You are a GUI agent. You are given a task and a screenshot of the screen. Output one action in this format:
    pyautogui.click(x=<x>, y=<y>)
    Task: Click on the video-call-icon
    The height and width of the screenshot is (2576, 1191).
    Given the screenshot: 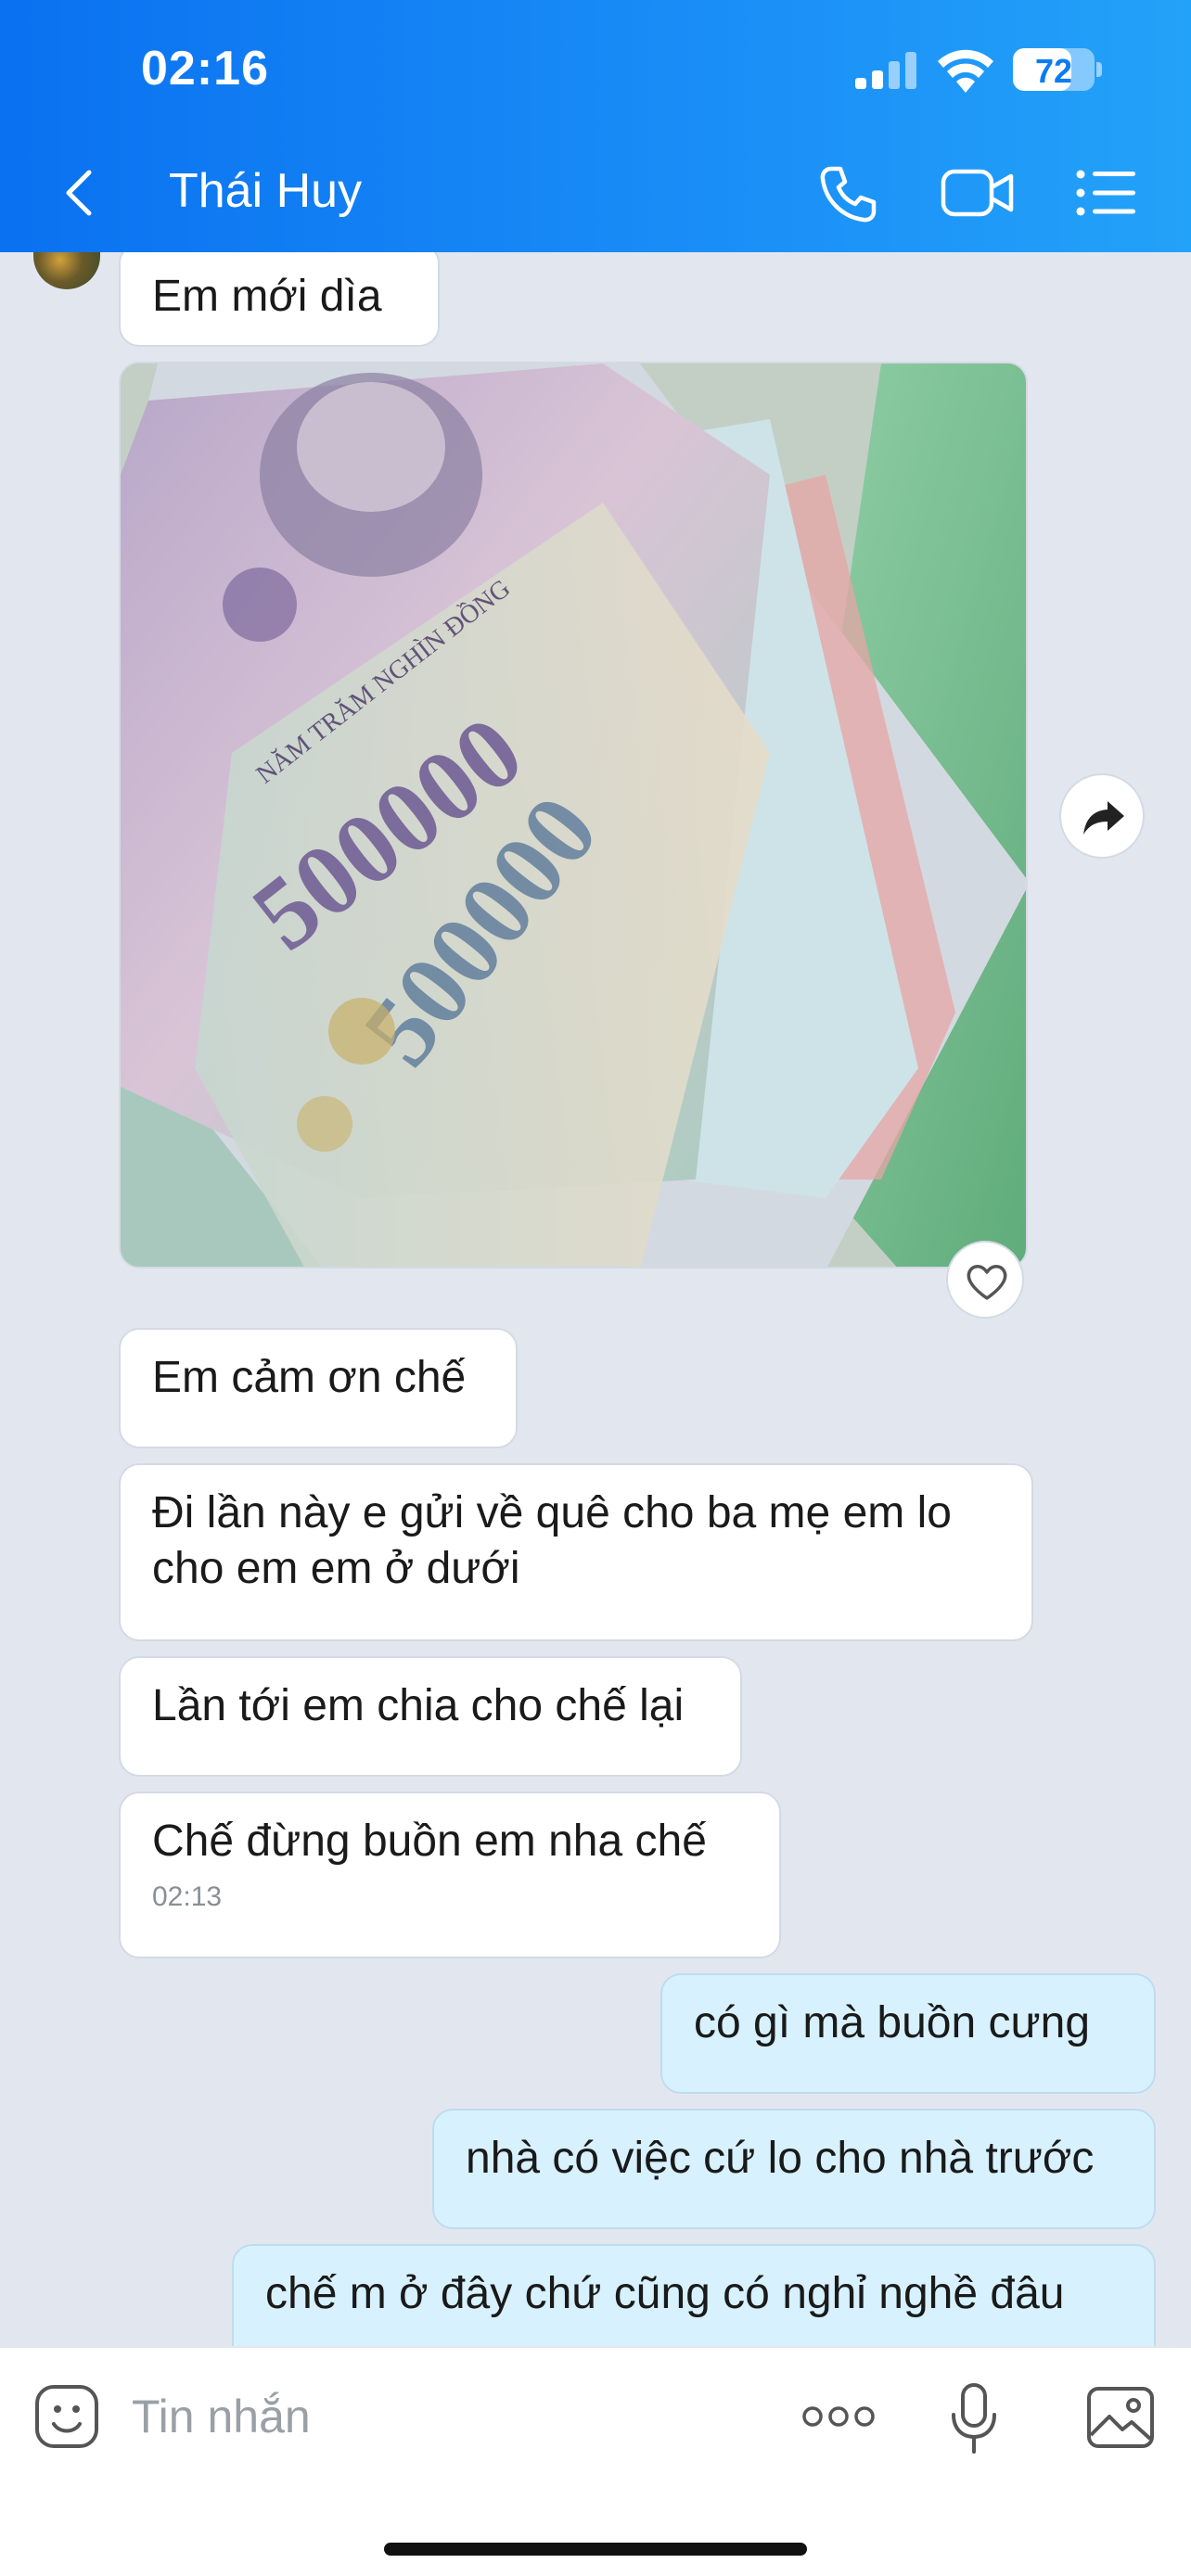 What is the action you would take?
    pyautogui.click(x=978, y=193)
    